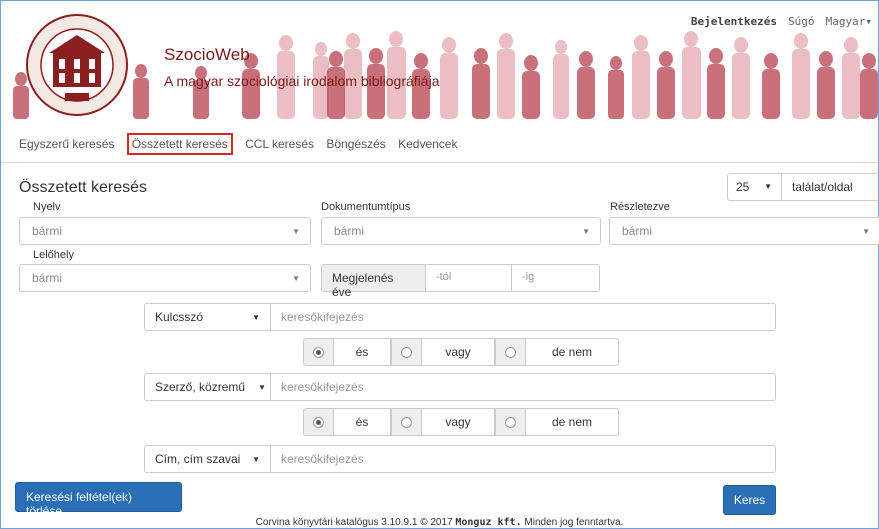  What do you see at coordinates (801, 21) in the screenshot?
I see `help-link: Súgó` at bounding box center [801, 21].